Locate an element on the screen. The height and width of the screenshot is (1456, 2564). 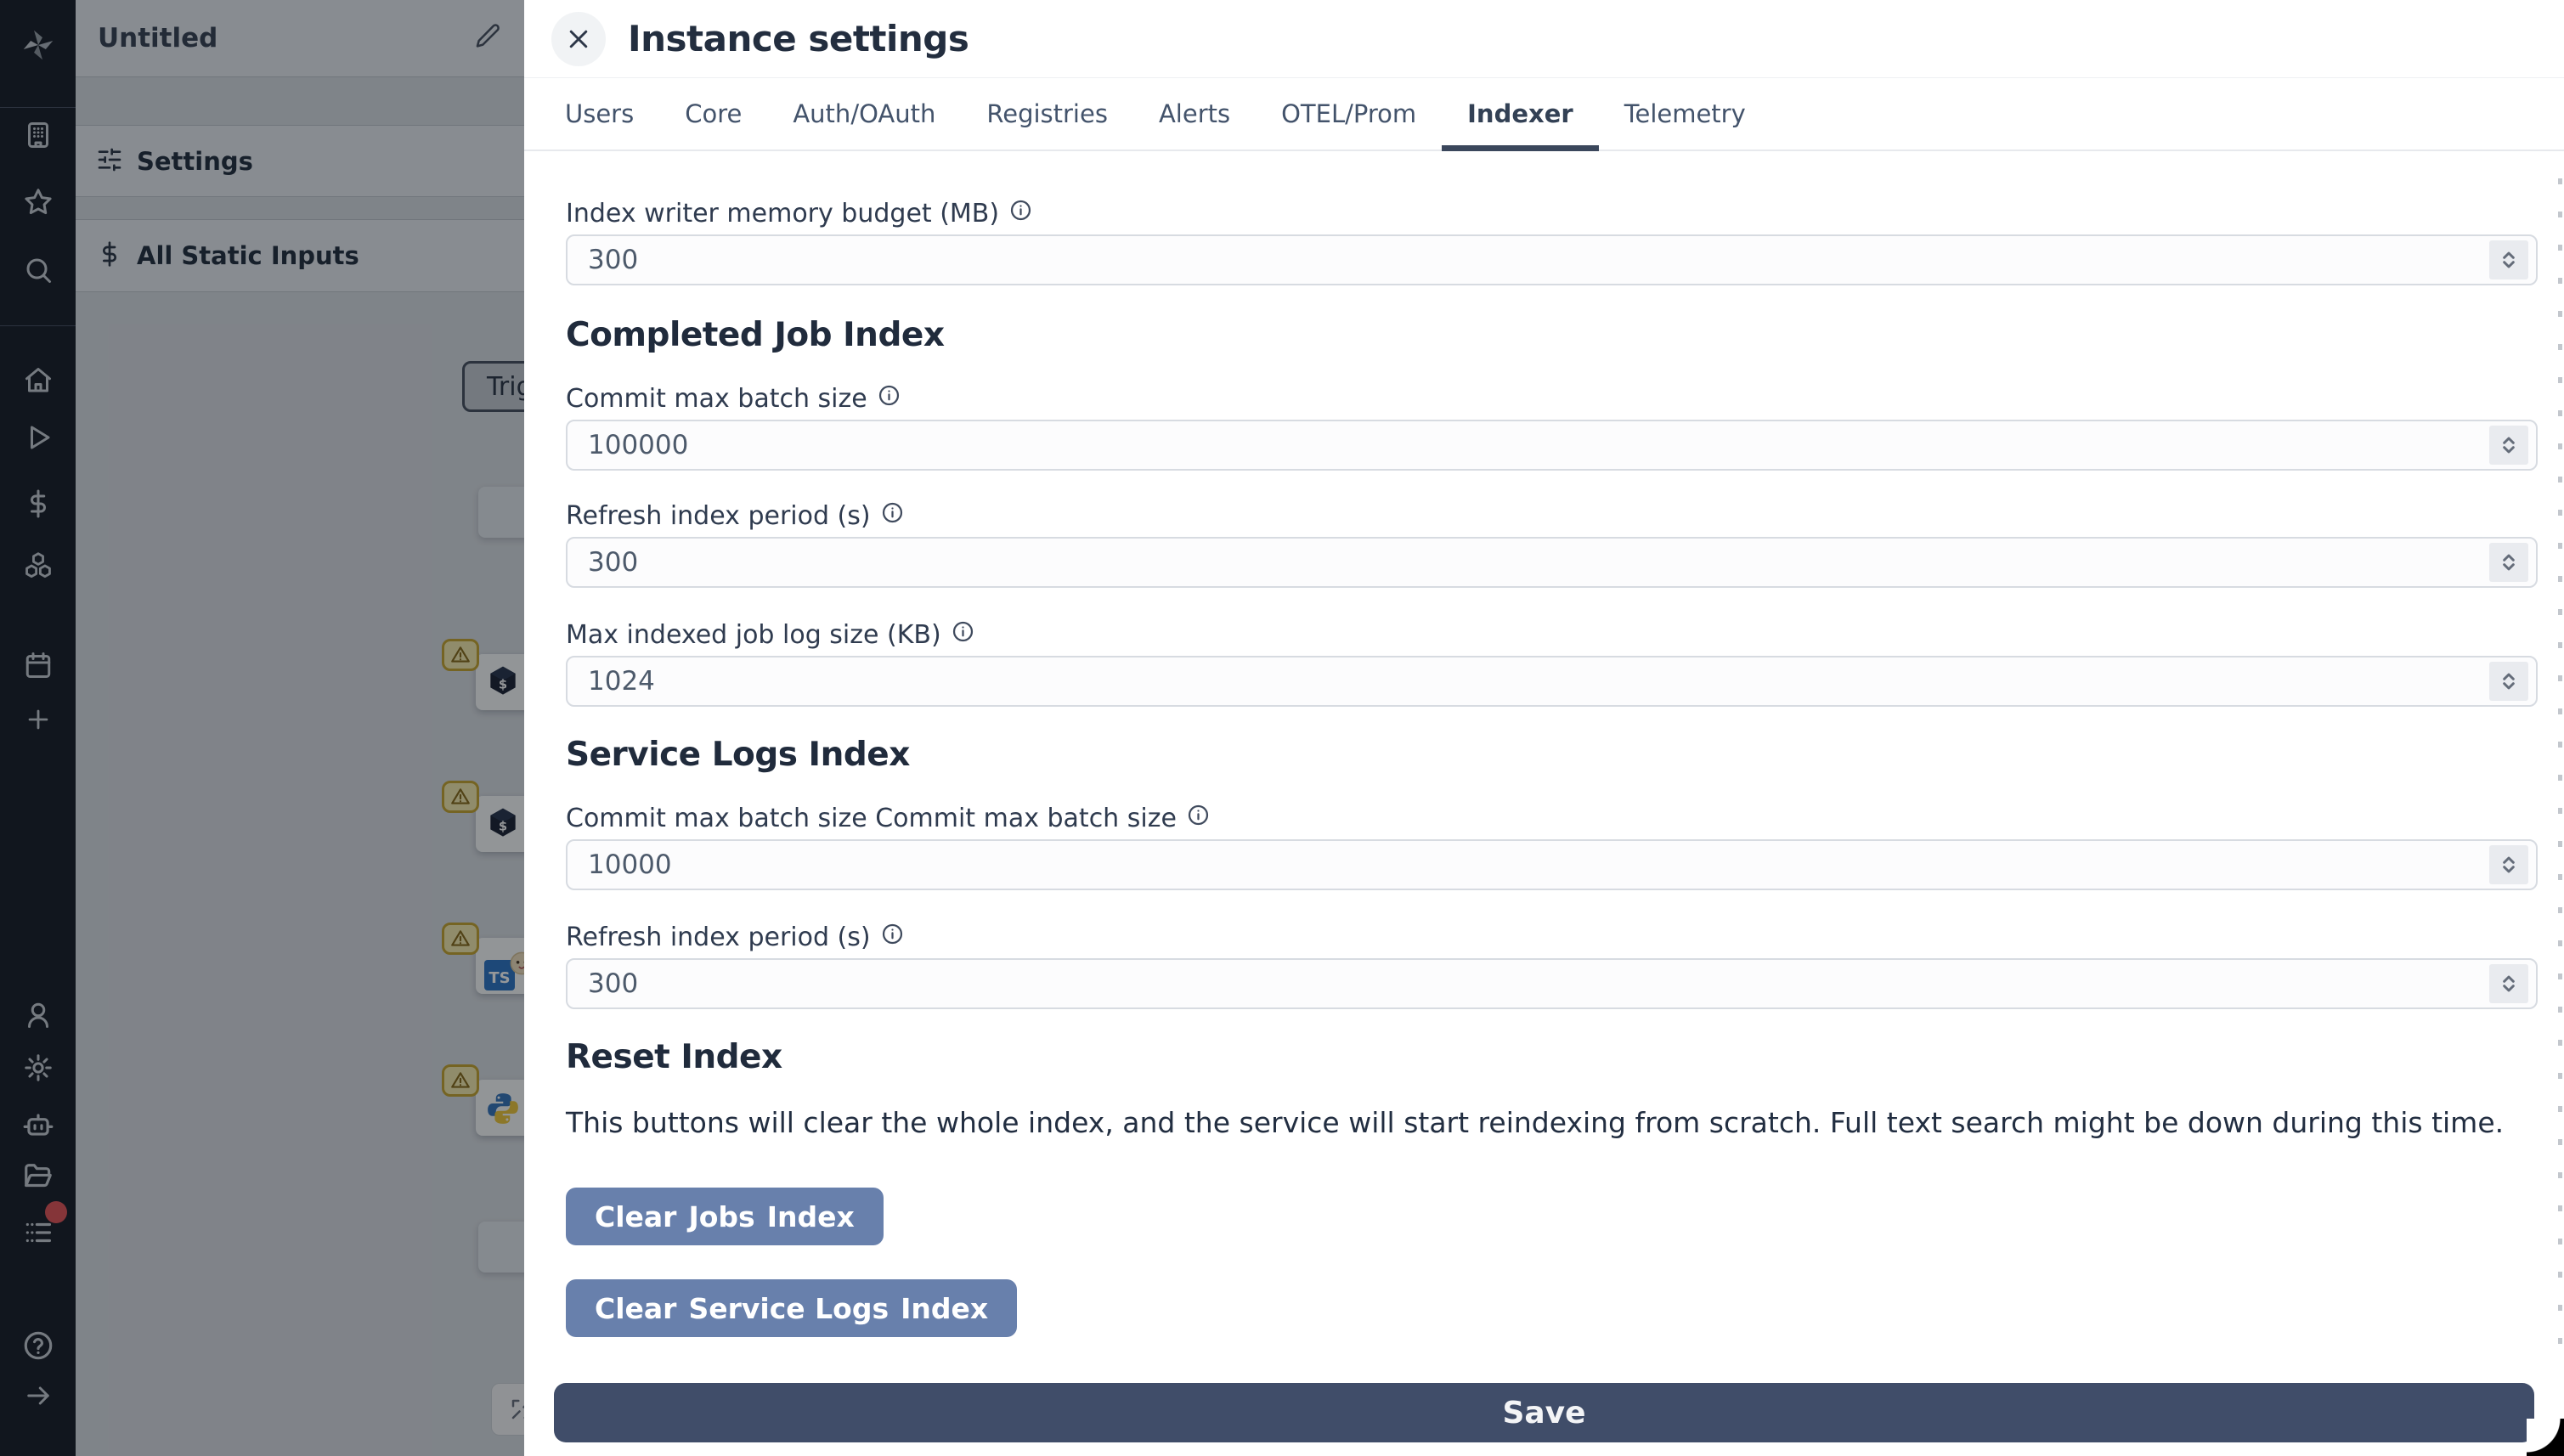
field-label: Commit max batch size is located at coordinates (1552, 400).